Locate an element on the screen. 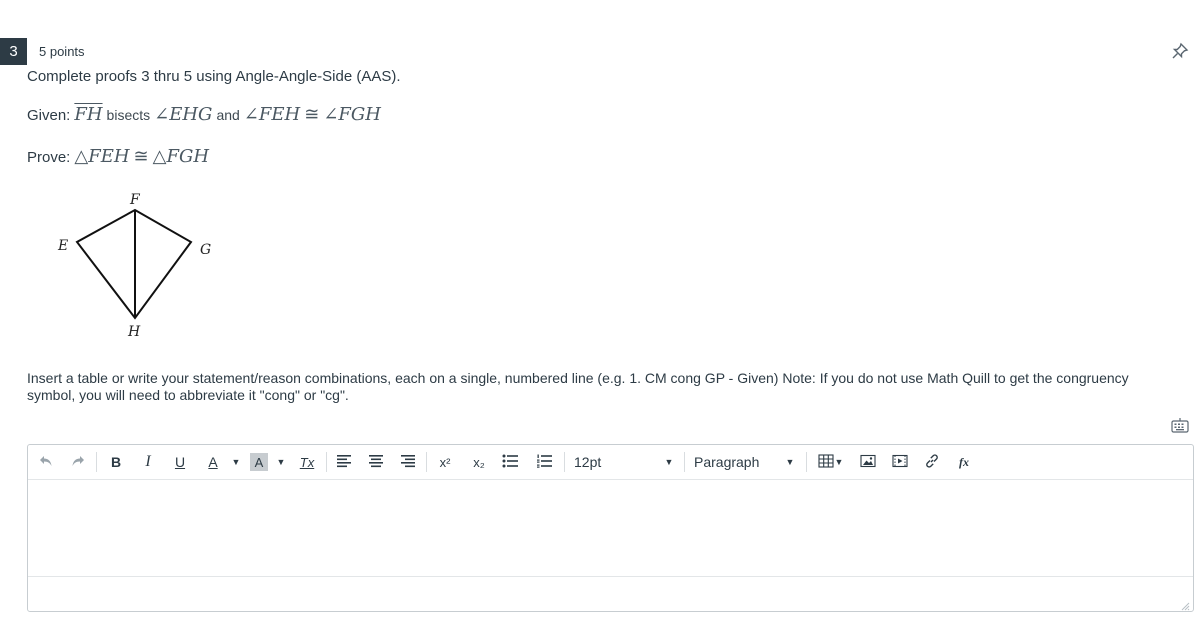 The image size is (1200, 640). prove-statement: Prove: △FEH ≅ △FGH is located at coordinates (118, 156).